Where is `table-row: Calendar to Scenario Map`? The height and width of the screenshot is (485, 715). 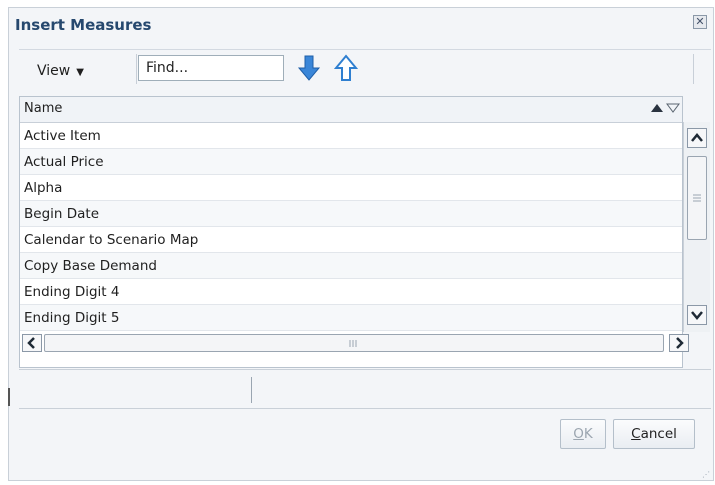 table-row: Calendar to Scenario Map is located at coordinates (351, 240).